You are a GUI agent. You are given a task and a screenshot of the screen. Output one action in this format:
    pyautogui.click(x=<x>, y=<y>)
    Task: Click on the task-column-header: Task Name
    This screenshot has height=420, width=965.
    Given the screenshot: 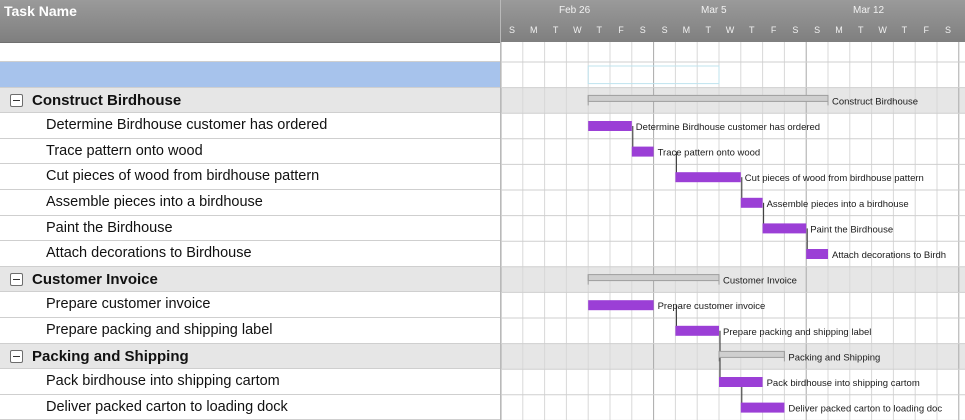 What is the action you would take?
    pyautogui.click(x=250, y=21)
    